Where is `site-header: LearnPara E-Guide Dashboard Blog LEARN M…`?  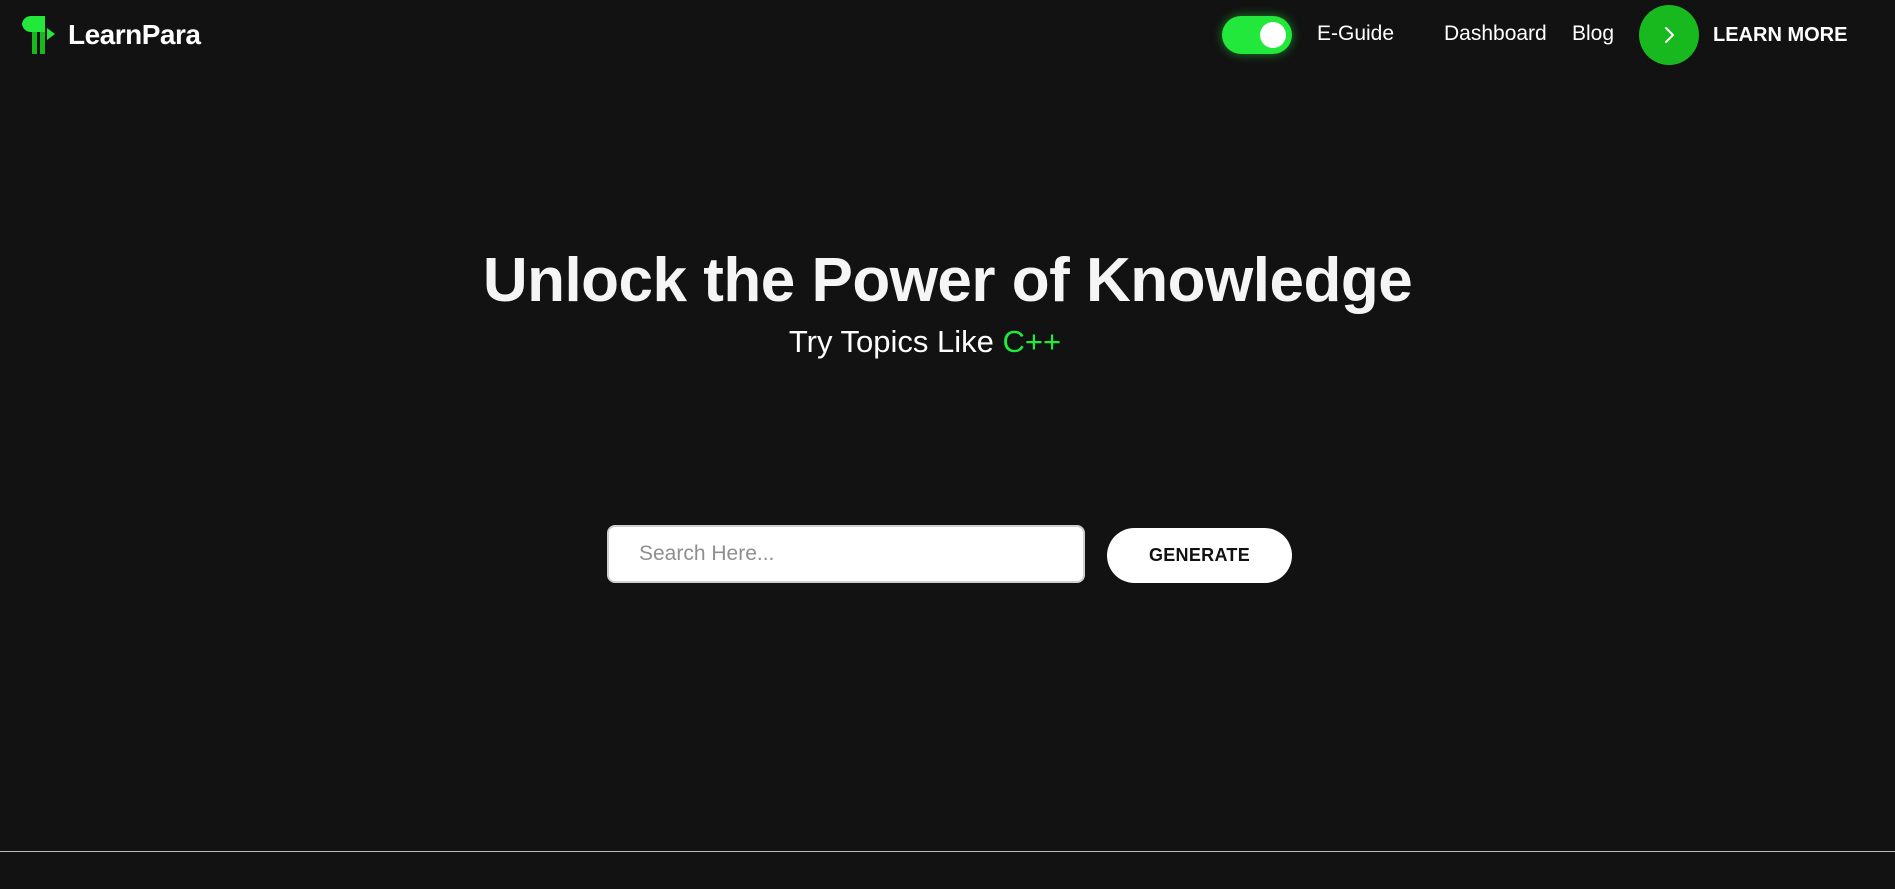
site-header: LearnPara E-Guide Dashboard Blog LEARN M… is located at coordinates (947, 35).